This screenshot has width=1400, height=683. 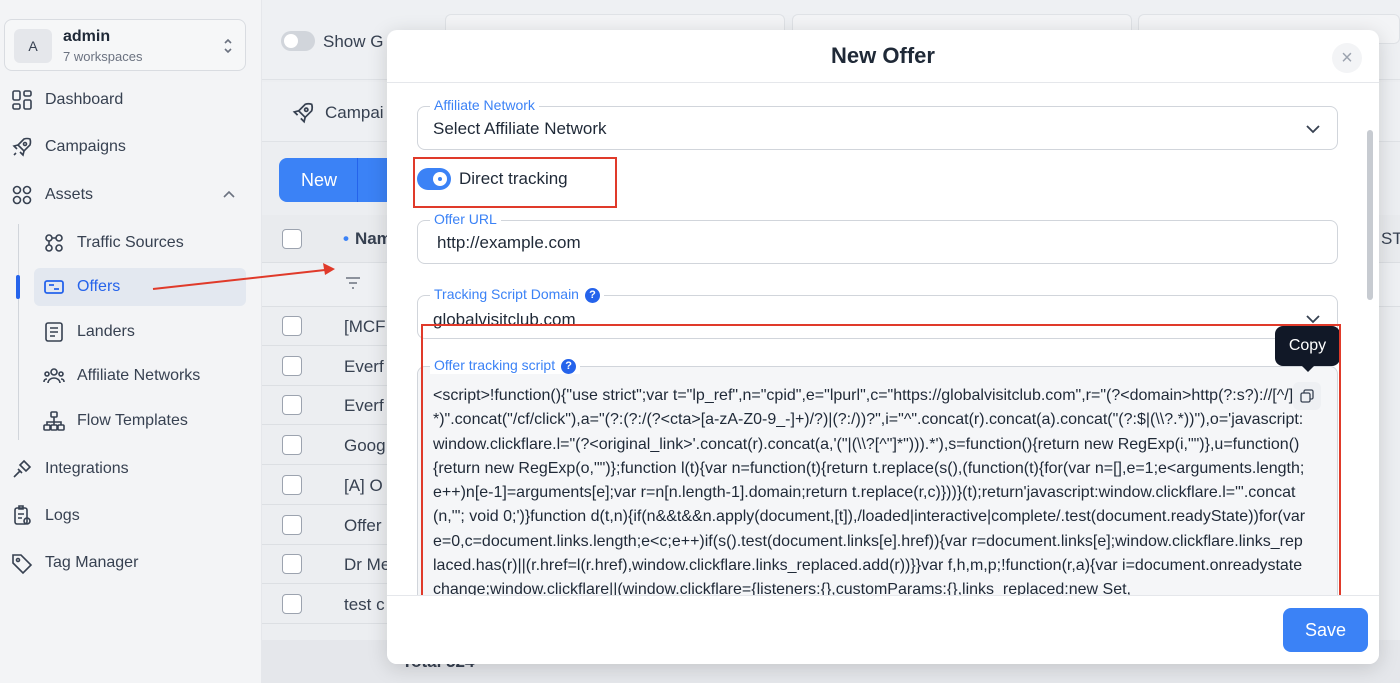 What do you see at coordinates (883, 82) in the screenshot?
I see `modal-divider` at bounding box center [883, 82].